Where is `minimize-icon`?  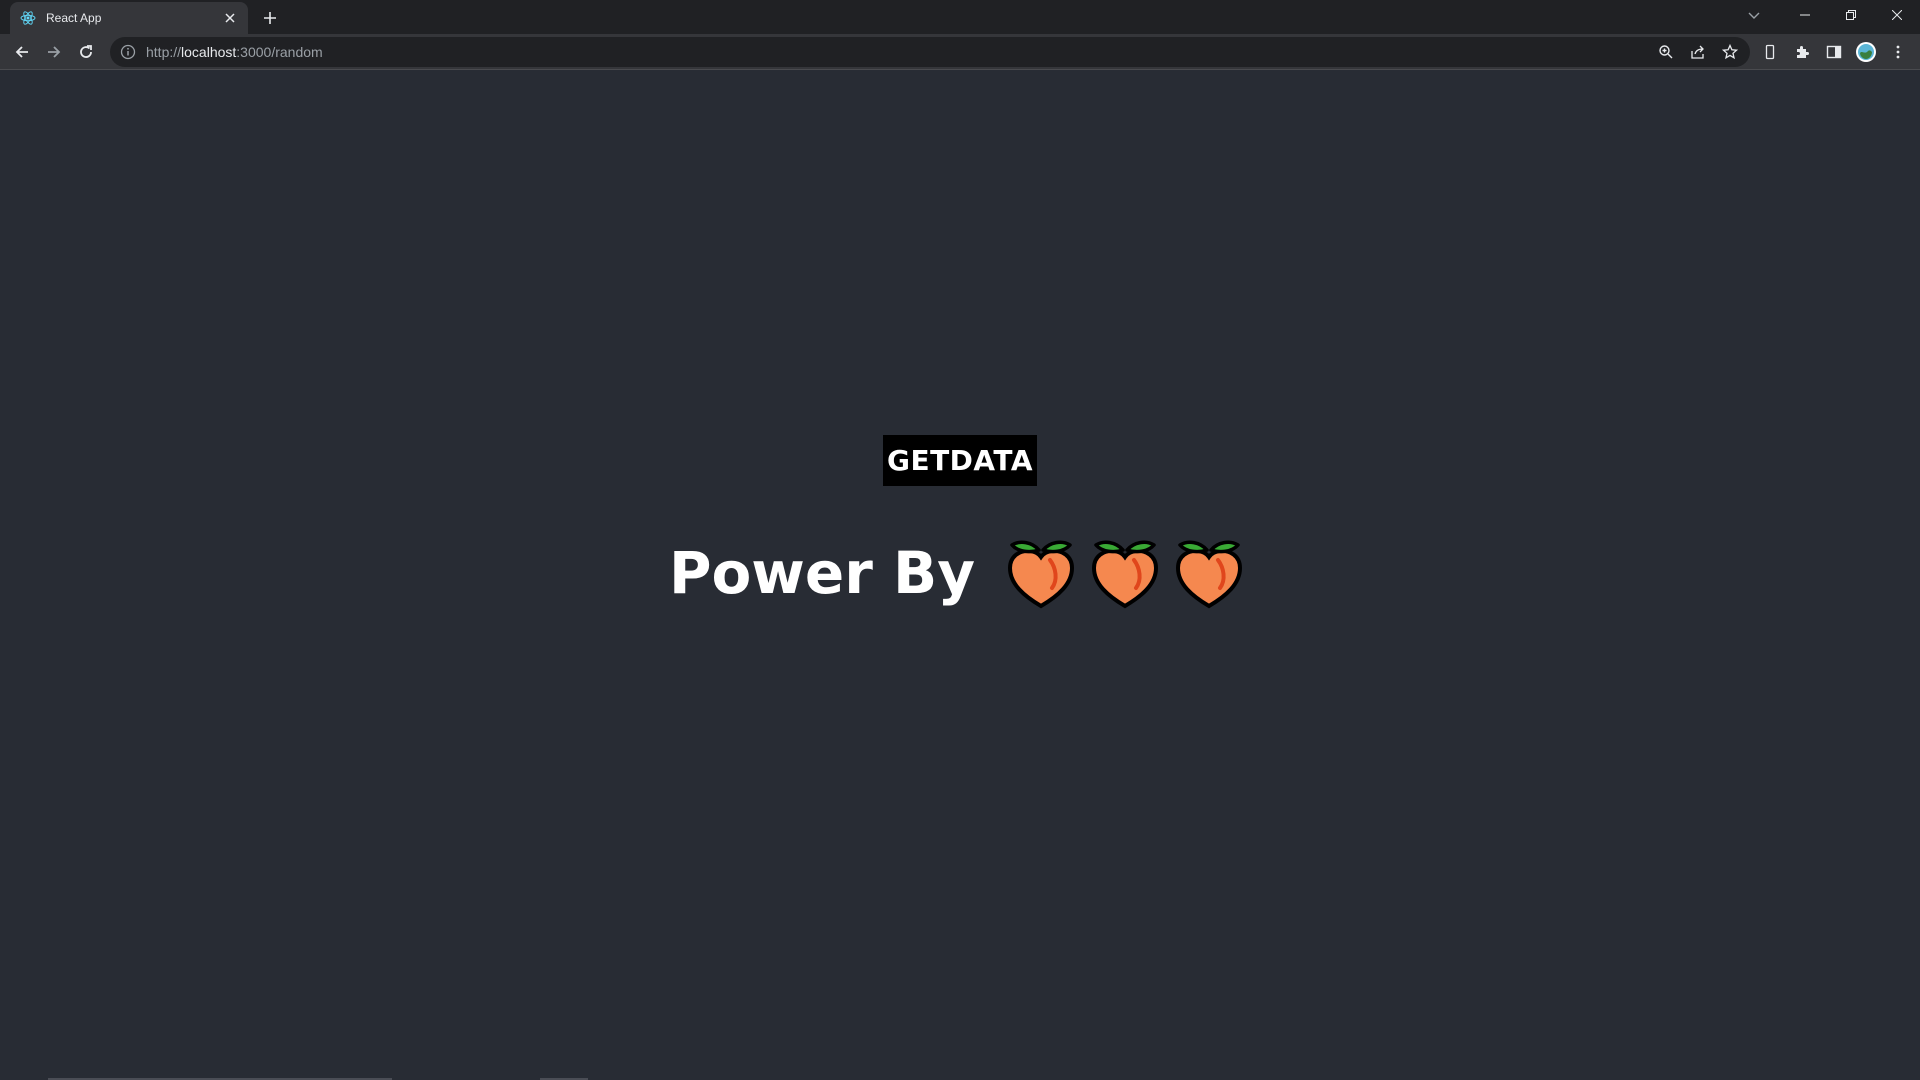 minimize-icon is located at coordinates (1805, 15).